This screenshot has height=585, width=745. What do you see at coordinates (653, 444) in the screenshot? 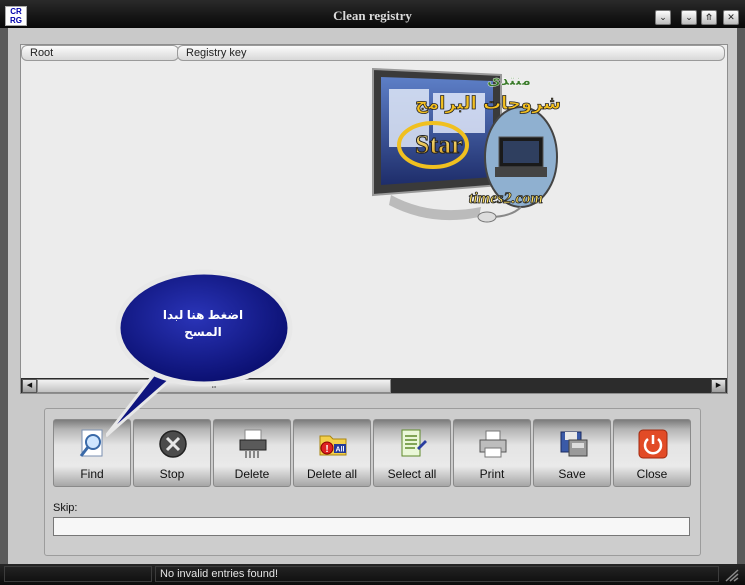
I see `power-icon` at bounding box center [653, 444].